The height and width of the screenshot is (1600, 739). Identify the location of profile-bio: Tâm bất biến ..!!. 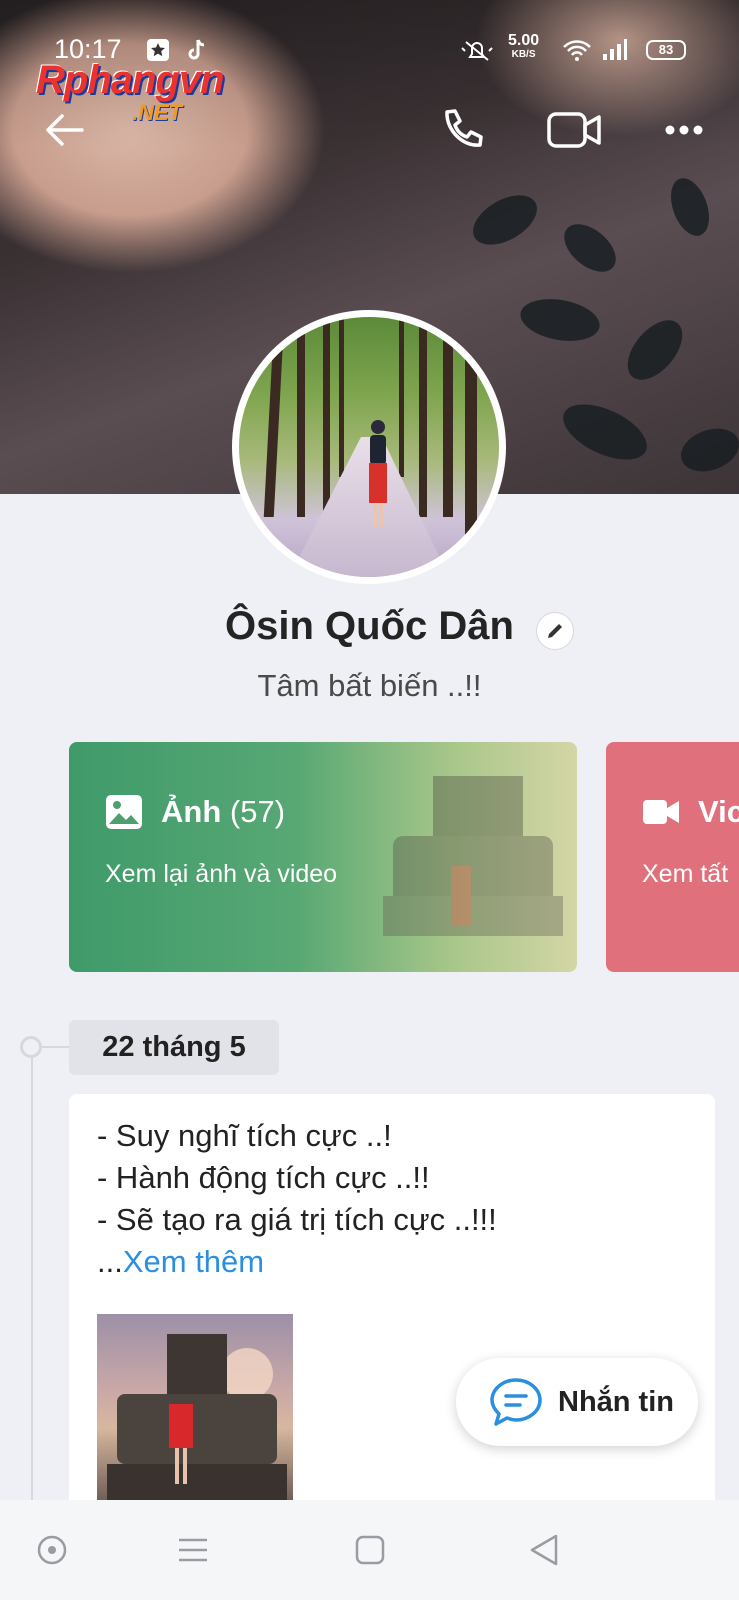
(369, 685).